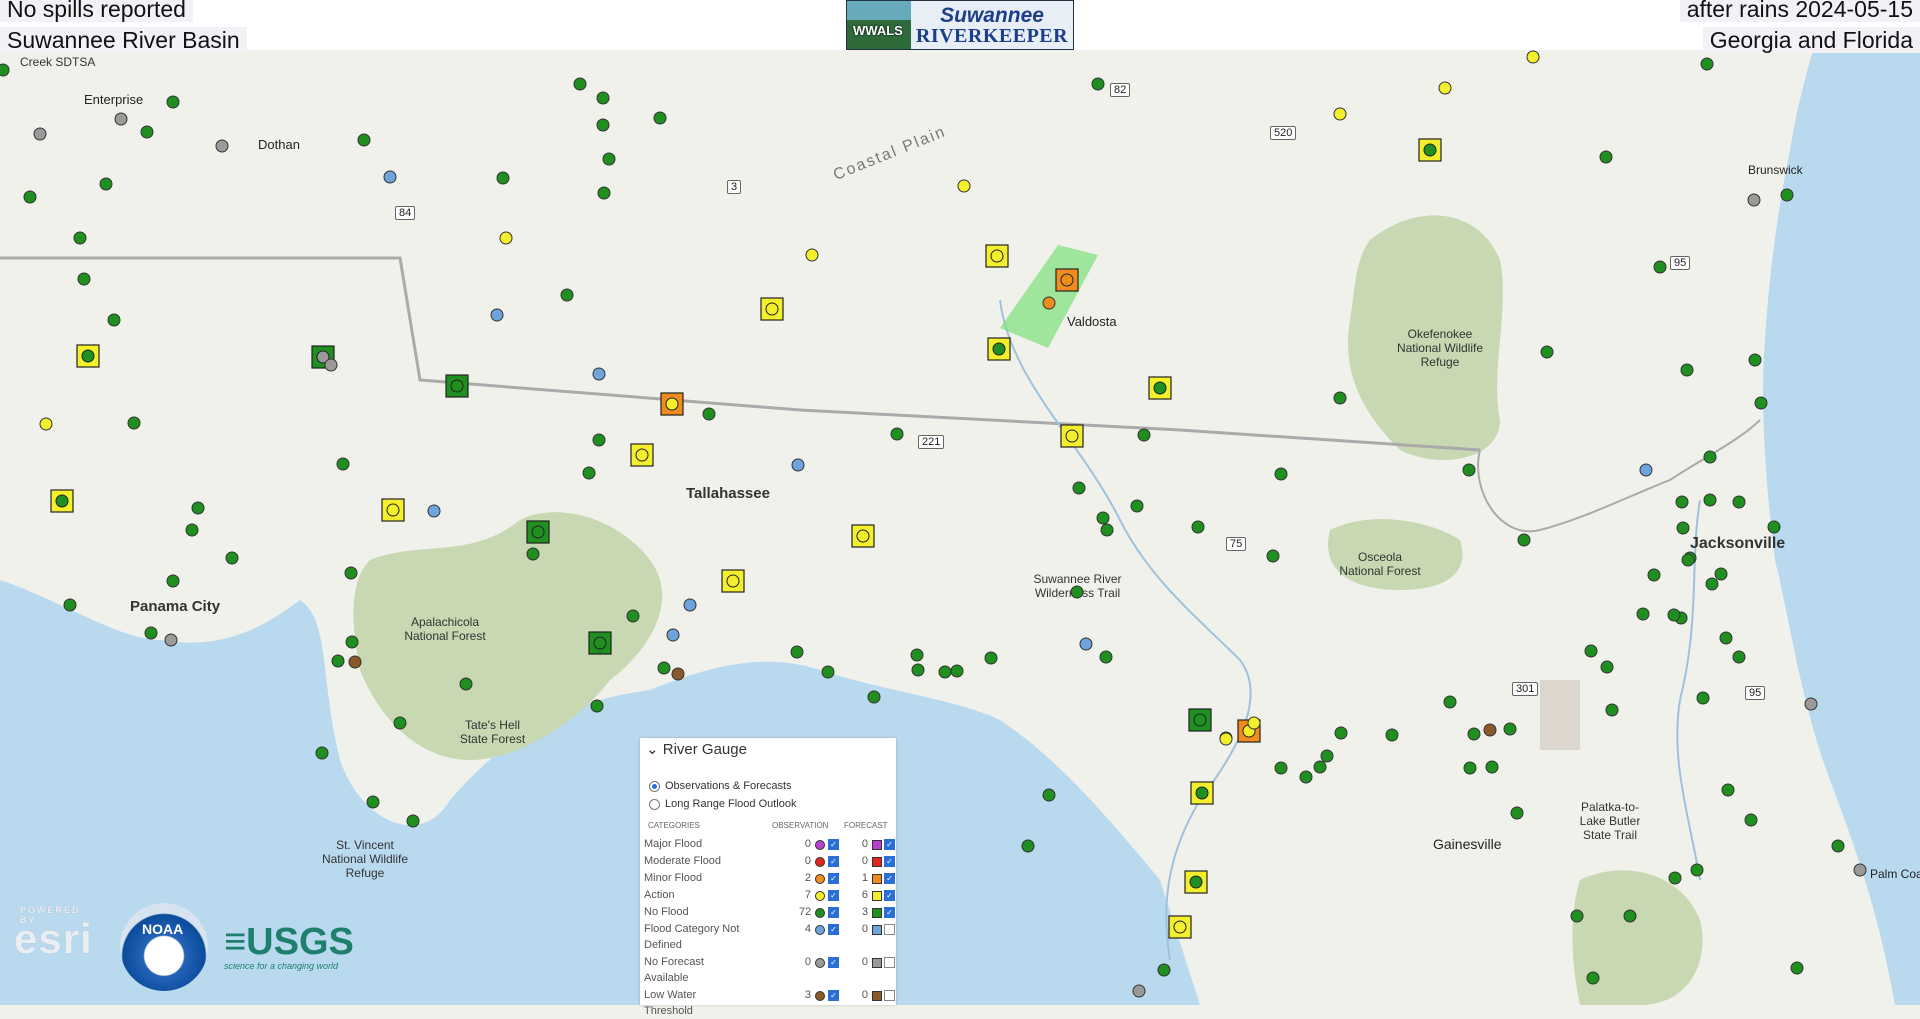 Image resolution: width=1920 pixels, height=1019 pixels. What do you see at coordinates (722, 804) in the screenshot?
I see `radio-long-range-outlook: Long Range Flood Outlook` at bounding box center [722, 804].